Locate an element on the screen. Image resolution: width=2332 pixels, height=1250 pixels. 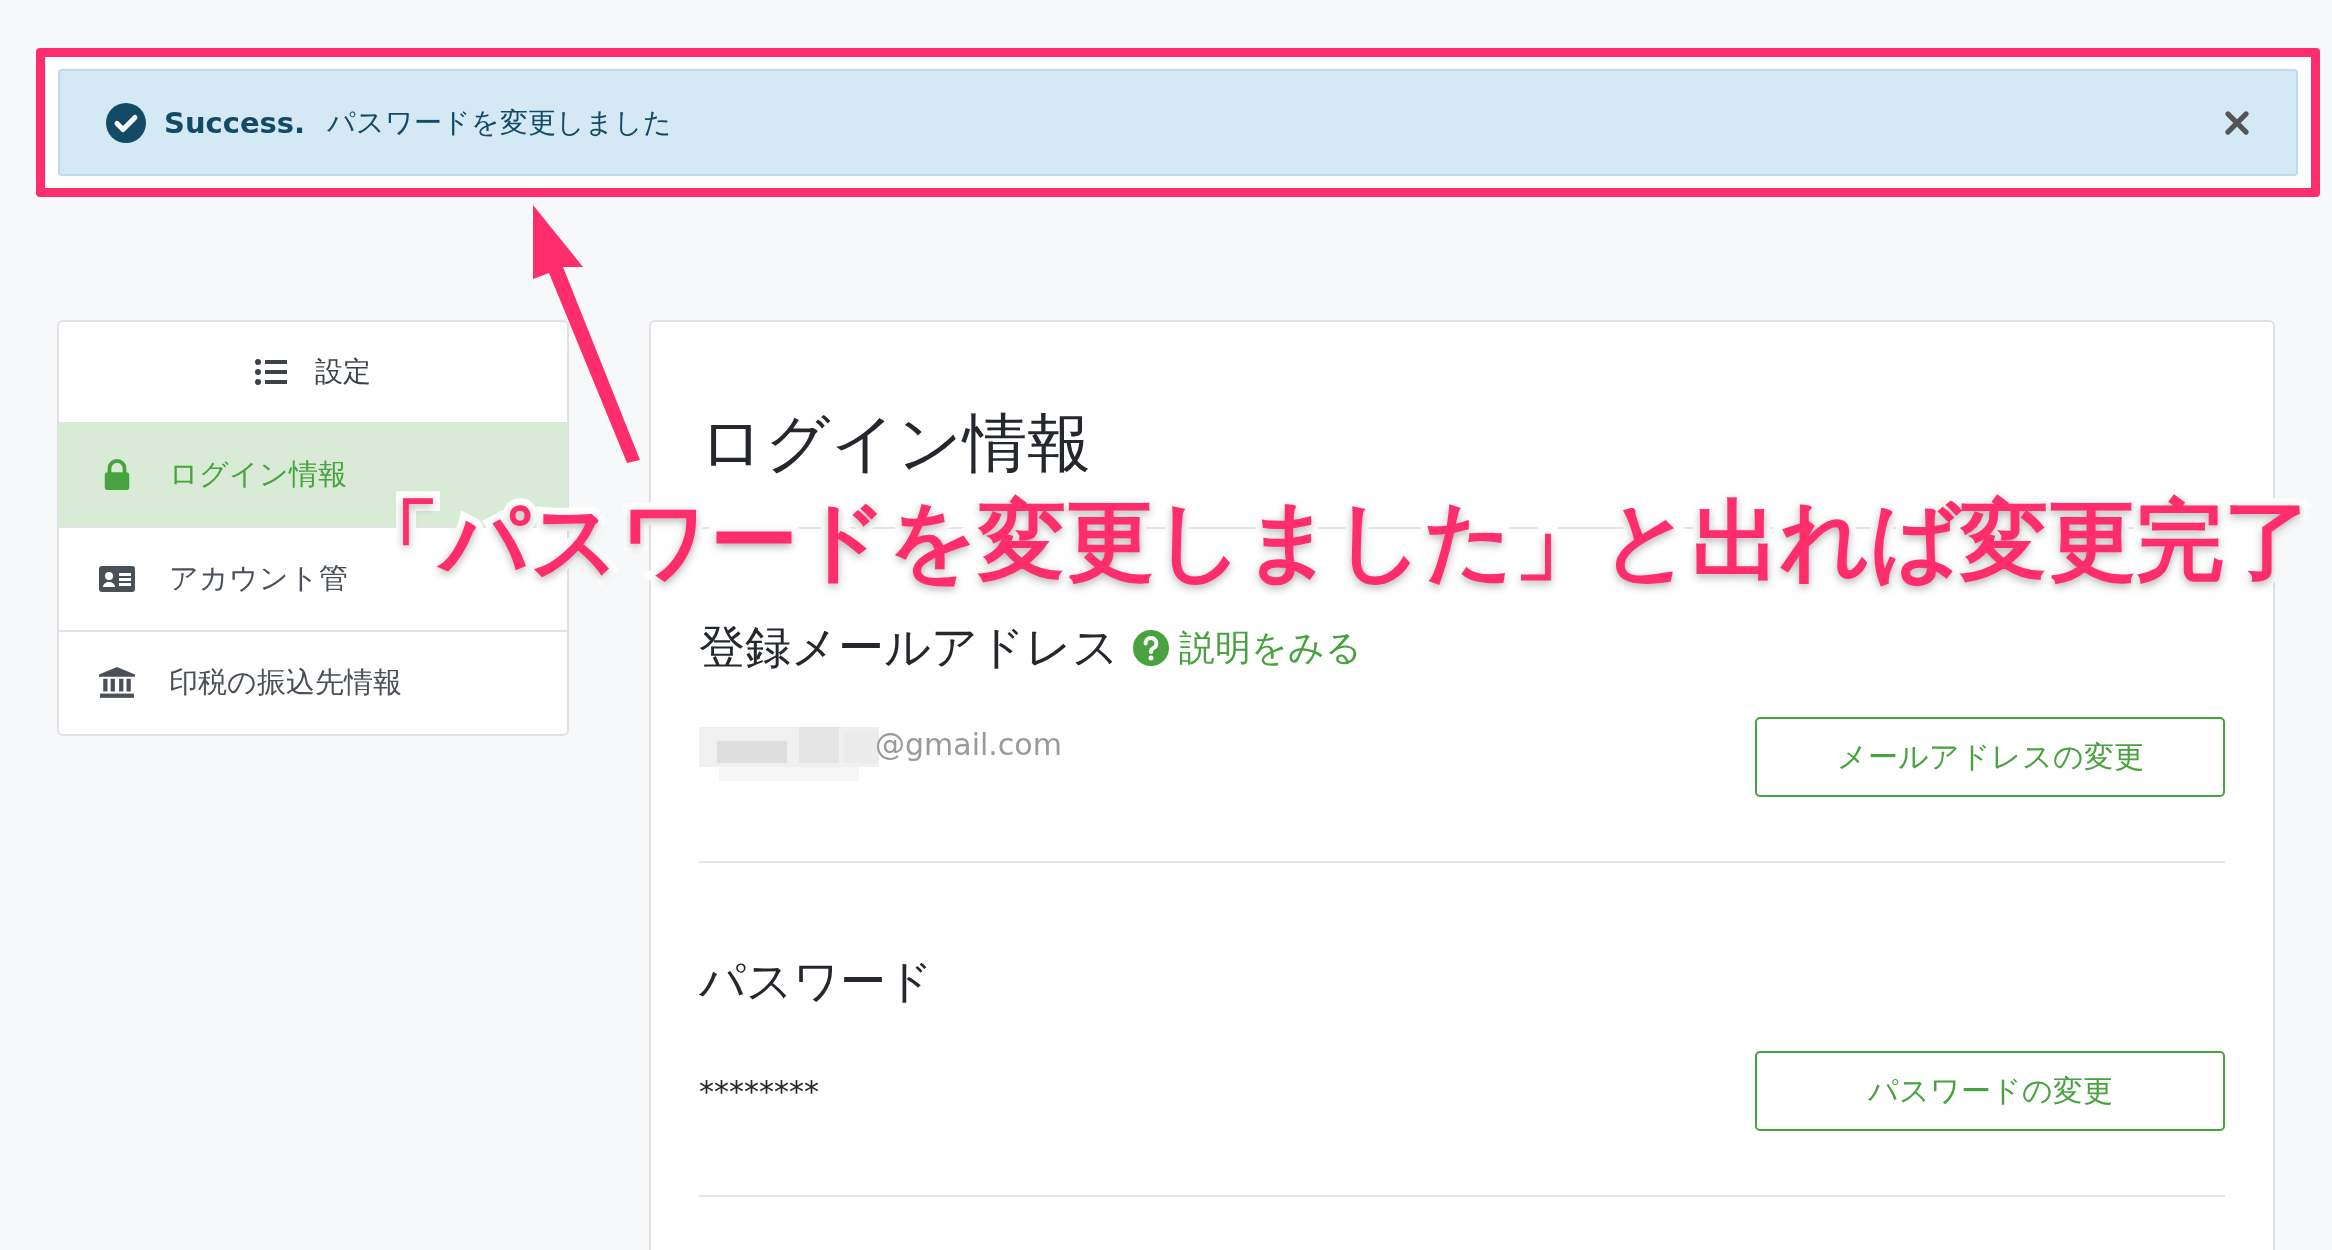
list-icon is located at coordinates (271, 372).